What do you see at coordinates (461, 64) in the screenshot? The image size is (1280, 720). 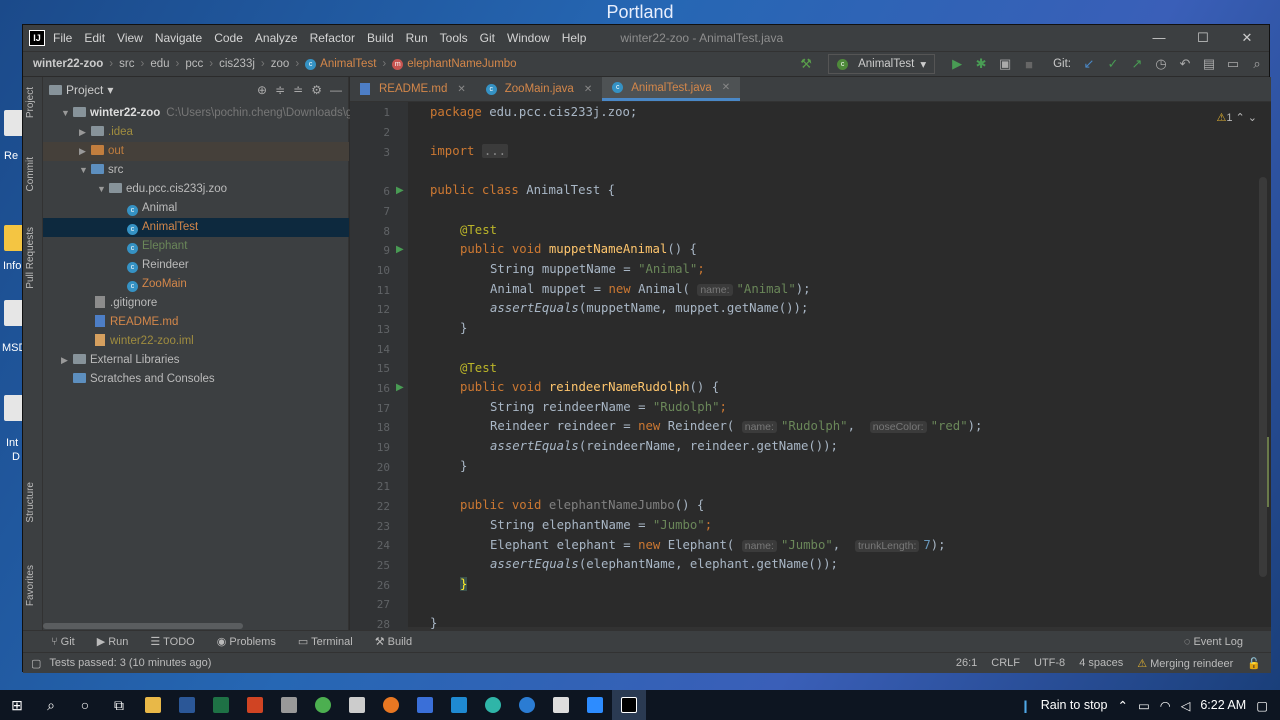 I see `breadcrumb-item: elephantNameJumbo` at bounding box center [461, 64].